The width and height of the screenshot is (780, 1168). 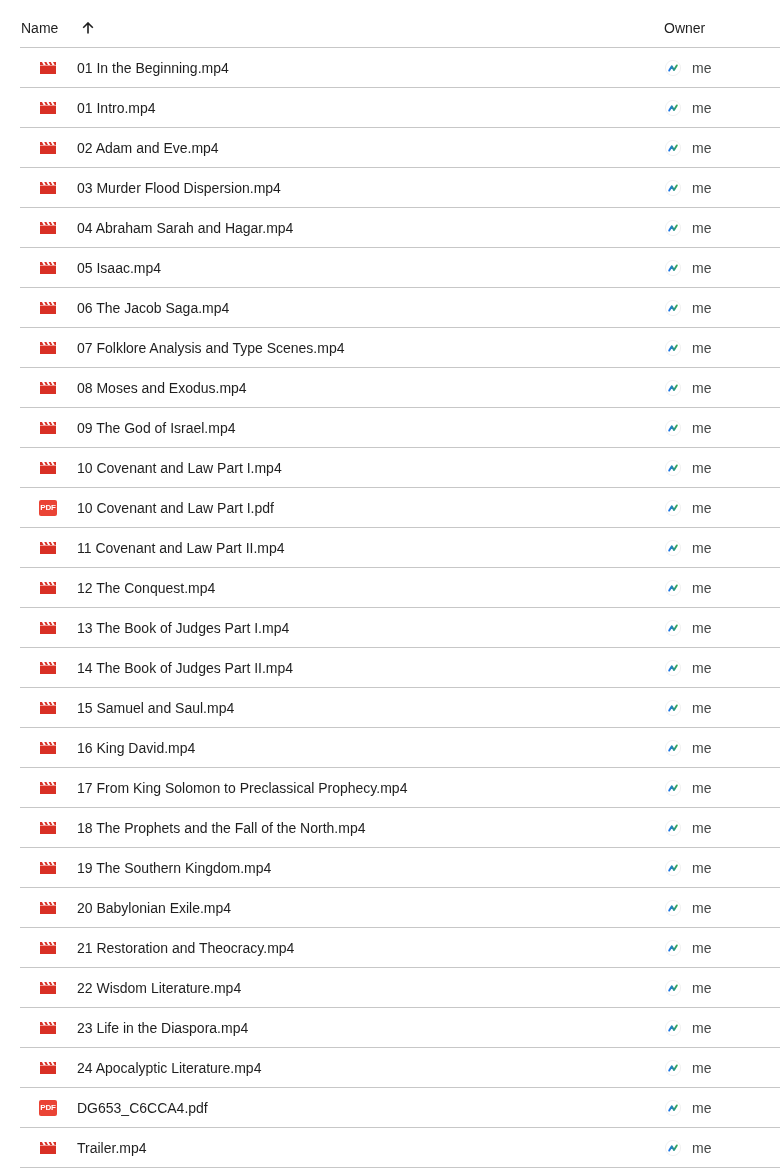 I want to click on file-name: 02 Adam and Eve.mp4, so click(x=148, y=147).